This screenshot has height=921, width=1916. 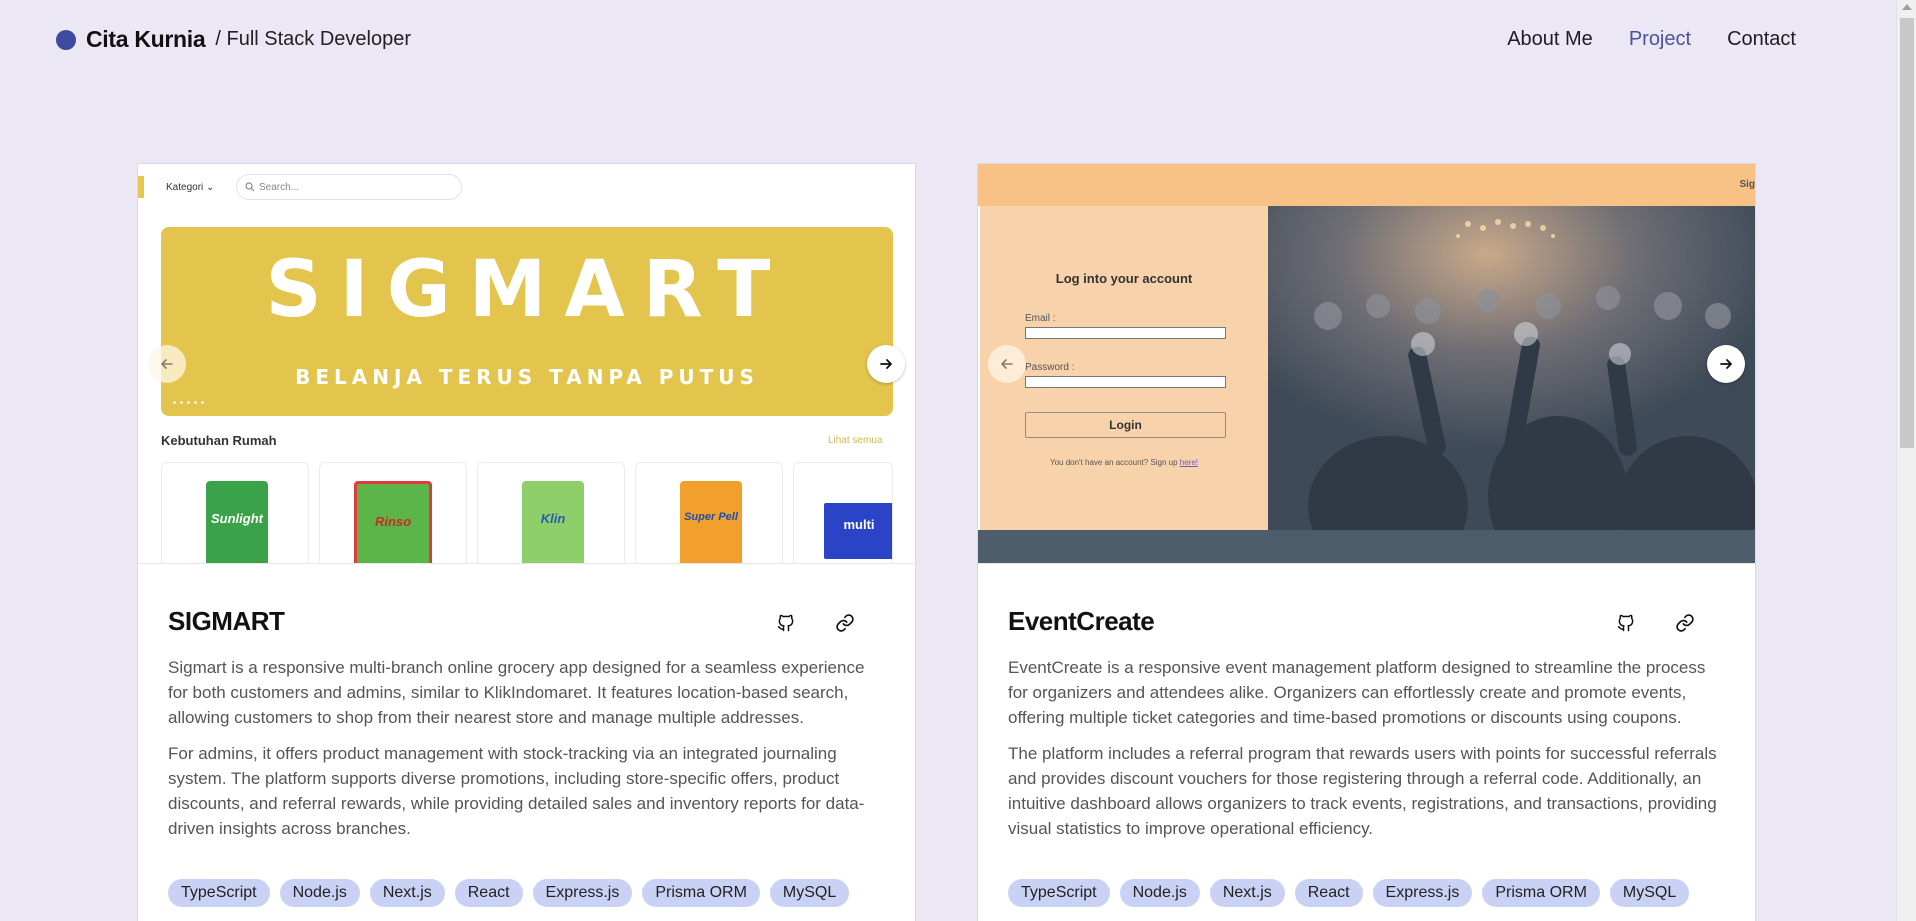 I want to click on banner-dots, so click(x=188, y=402).